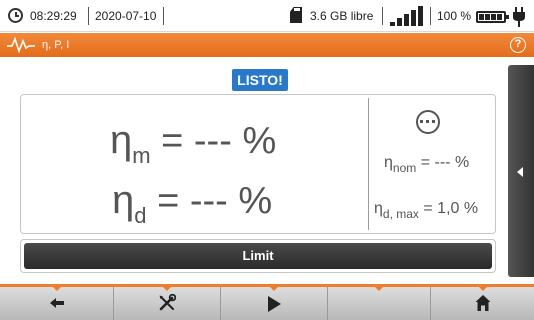 This screenshot has width=534, height=320. I want to click on battery-level: 100 %, so click(454, 16).